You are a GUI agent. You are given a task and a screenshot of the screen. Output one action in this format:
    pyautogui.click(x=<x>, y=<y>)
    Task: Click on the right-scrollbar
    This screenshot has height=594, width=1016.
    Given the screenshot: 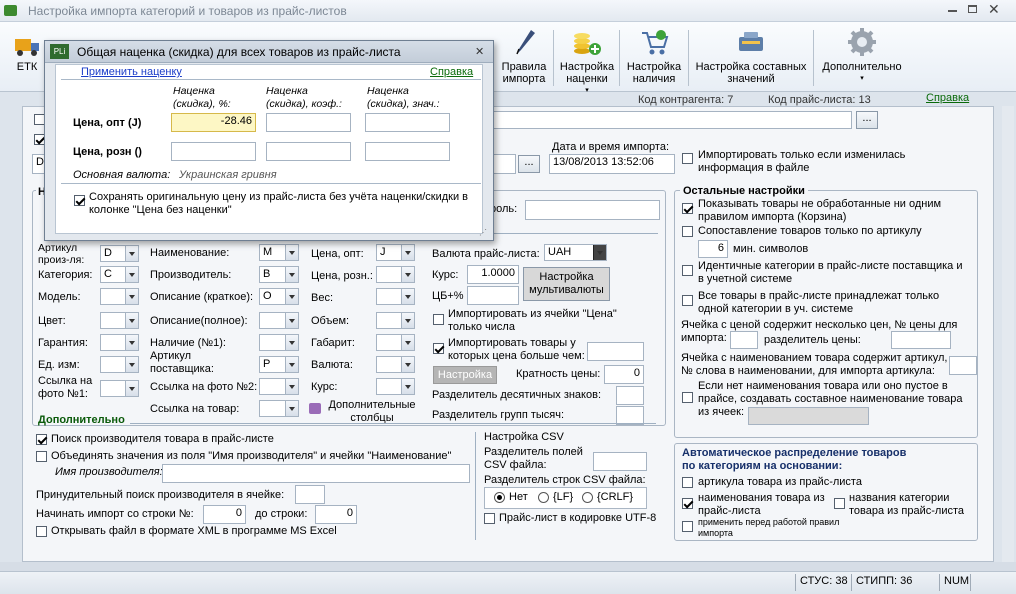 What is the action you would take?
    pyautogui.click(x=1008, y=334)
    